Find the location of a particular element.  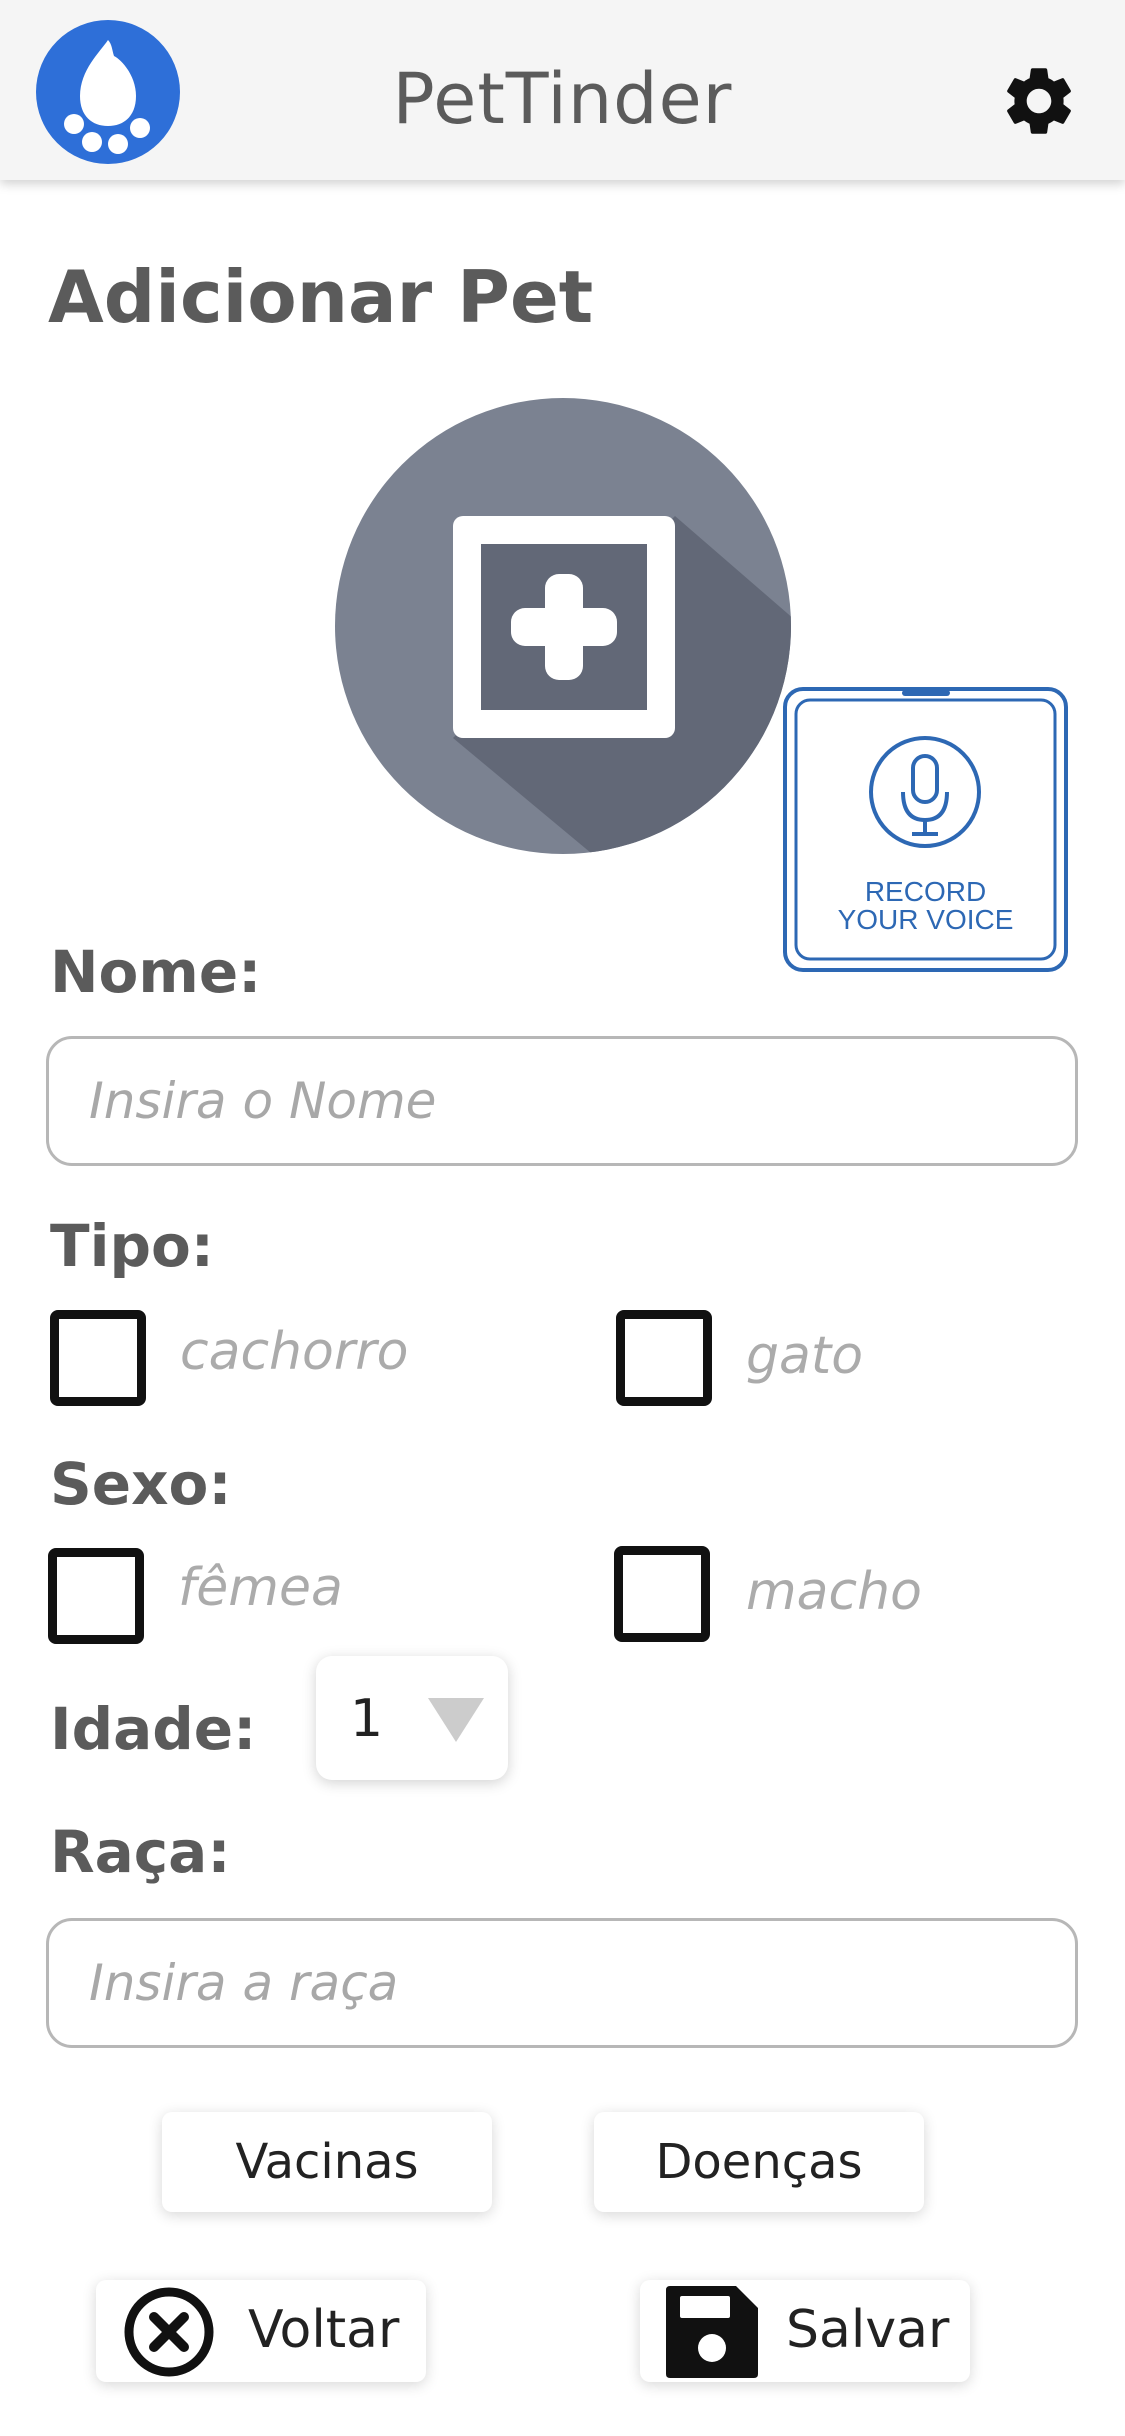

option-label-macho: macho is located at coordinates (834, 1592).